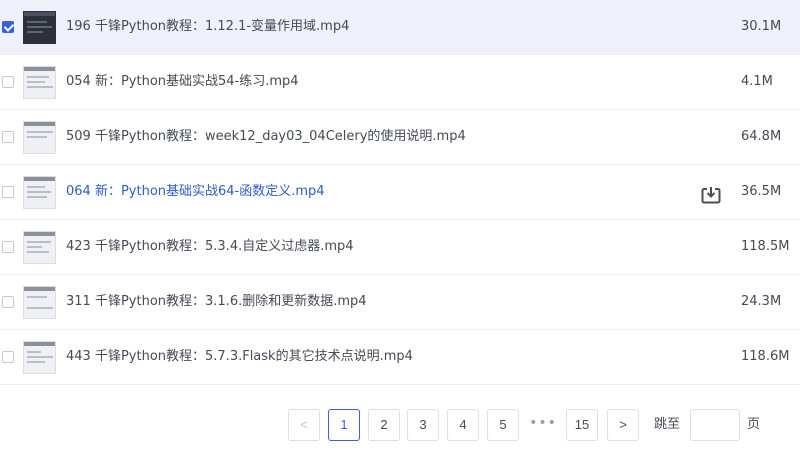 The height and width of the screenshot is (457, 800). Describe the element at coordinates (754, 424) in the screenshot. I see `page-suffix-label: 页` at that location.